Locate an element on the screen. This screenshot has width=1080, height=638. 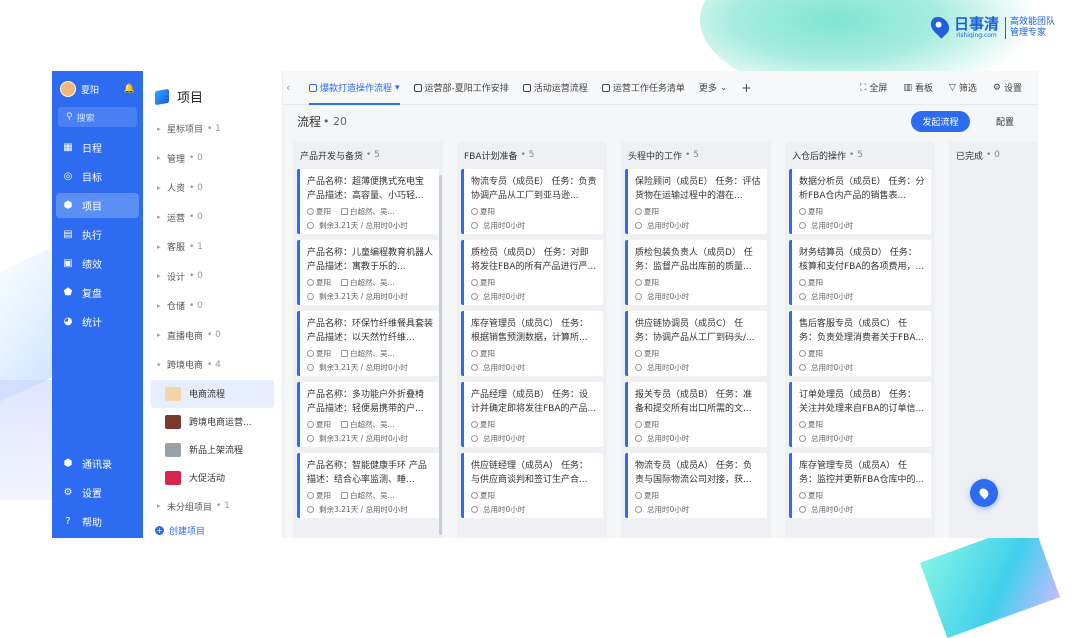
rail-item-5: ⬟ 复盘 is located at coordinates (97, 292).